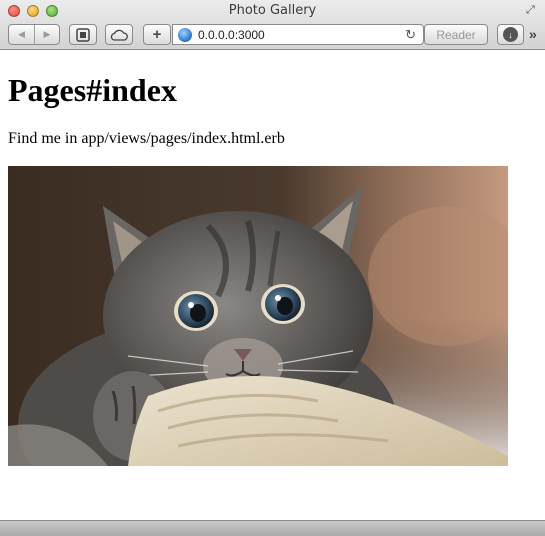 The height and width of the screenshot is (536, 545). I want to click on add-bookmark-button: +, so click(157, 34).